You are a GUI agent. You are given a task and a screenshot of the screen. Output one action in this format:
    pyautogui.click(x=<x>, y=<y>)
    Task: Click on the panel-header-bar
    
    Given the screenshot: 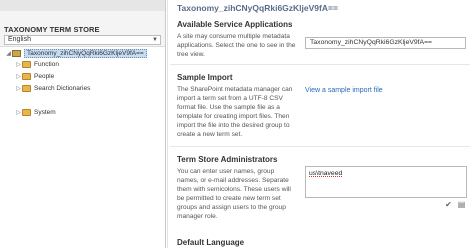 What is the action you would take?
    pyautogui.click(x=82, y=5)
    